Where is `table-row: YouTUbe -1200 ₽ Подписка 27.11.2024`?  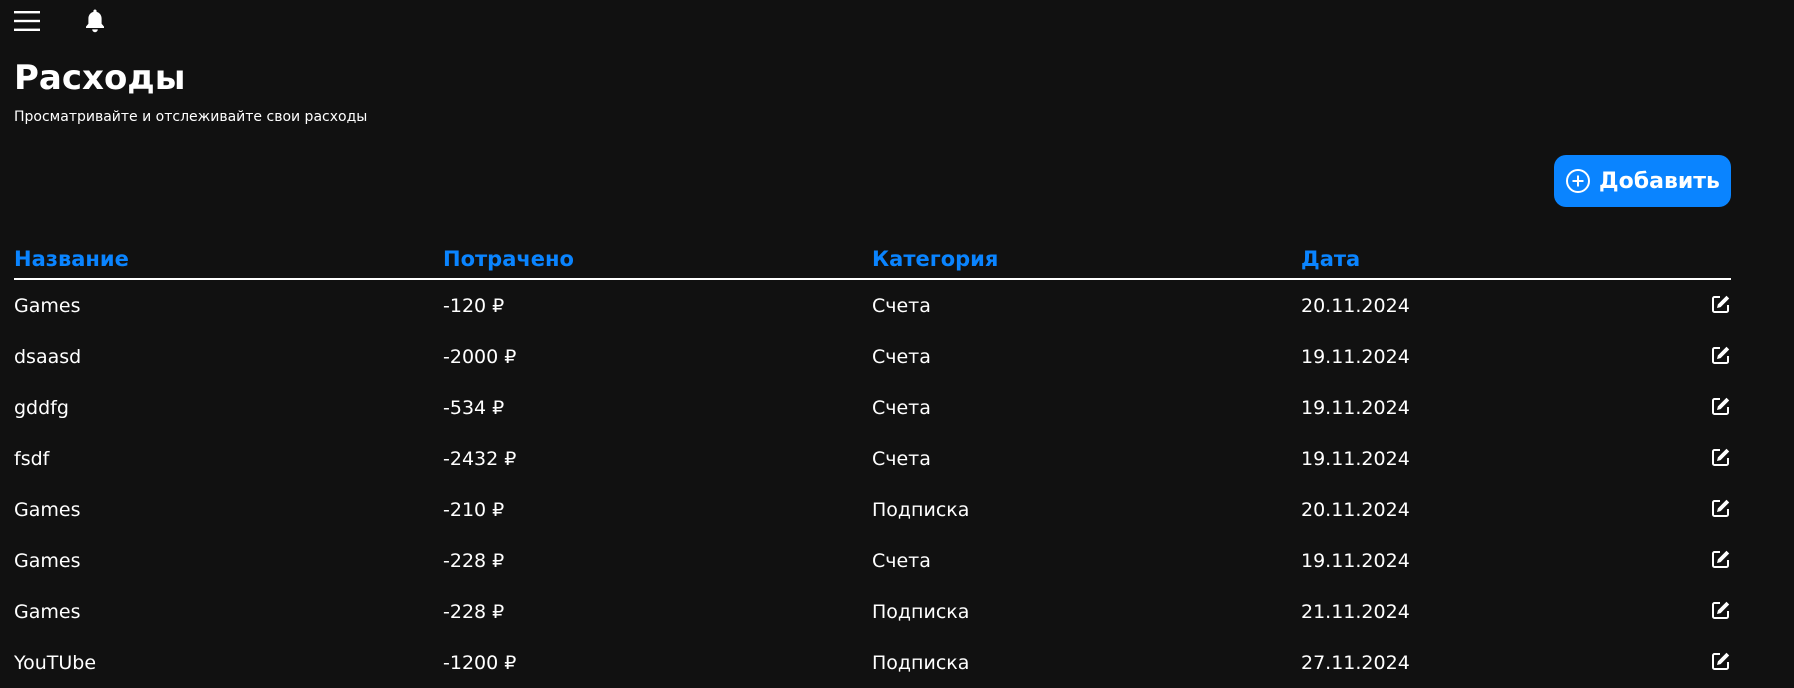 table-row: YouTUbe -1200 ₽ Подписка 27.11.2024 is located at coordinates (872, 662).